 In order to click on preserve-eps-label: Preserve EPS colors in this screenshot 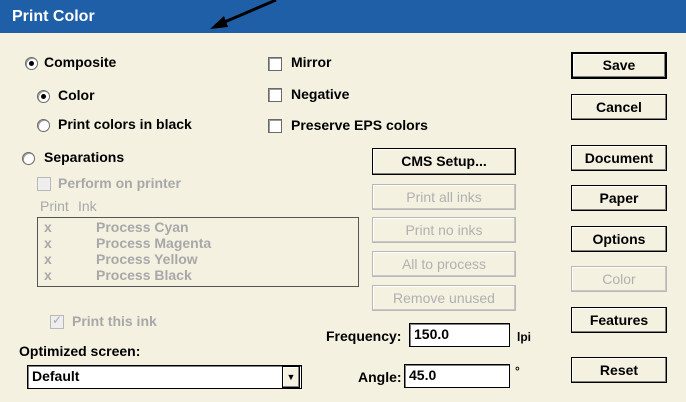, I will do `click(359, 125)`.